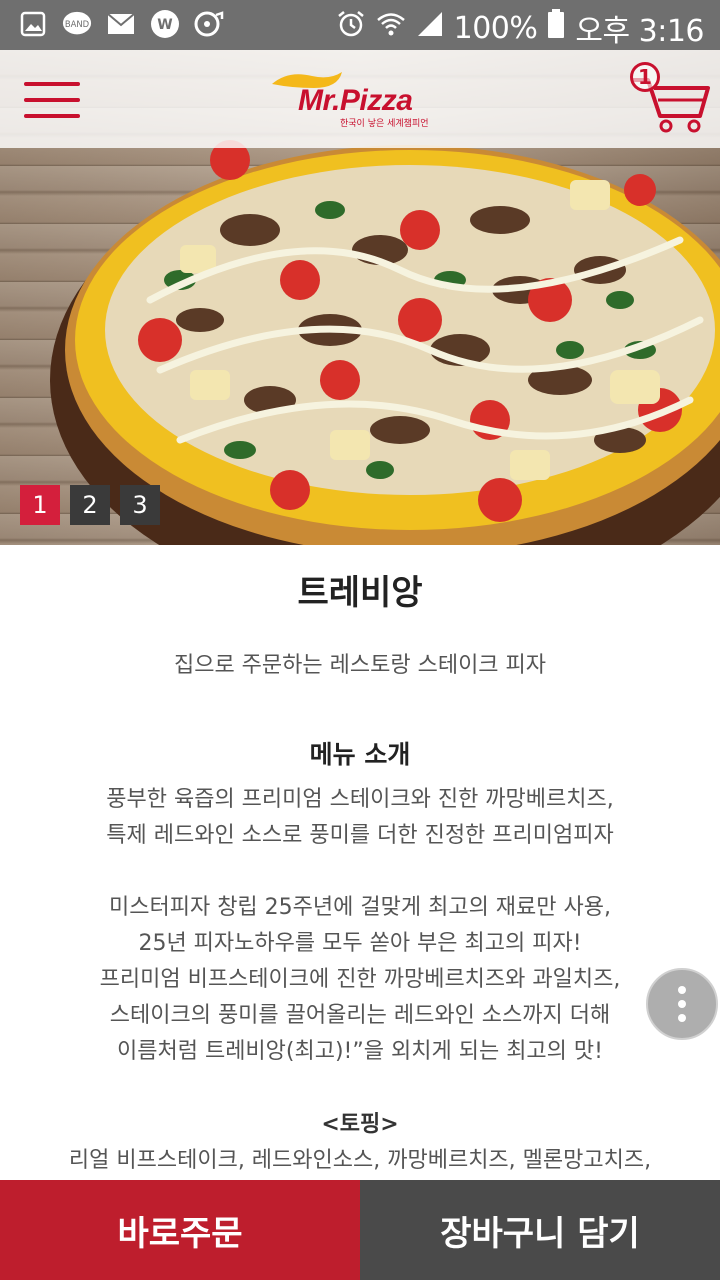 This screenshot has height=1280, width=720. I want to click on music-icon, so click(209, 24).